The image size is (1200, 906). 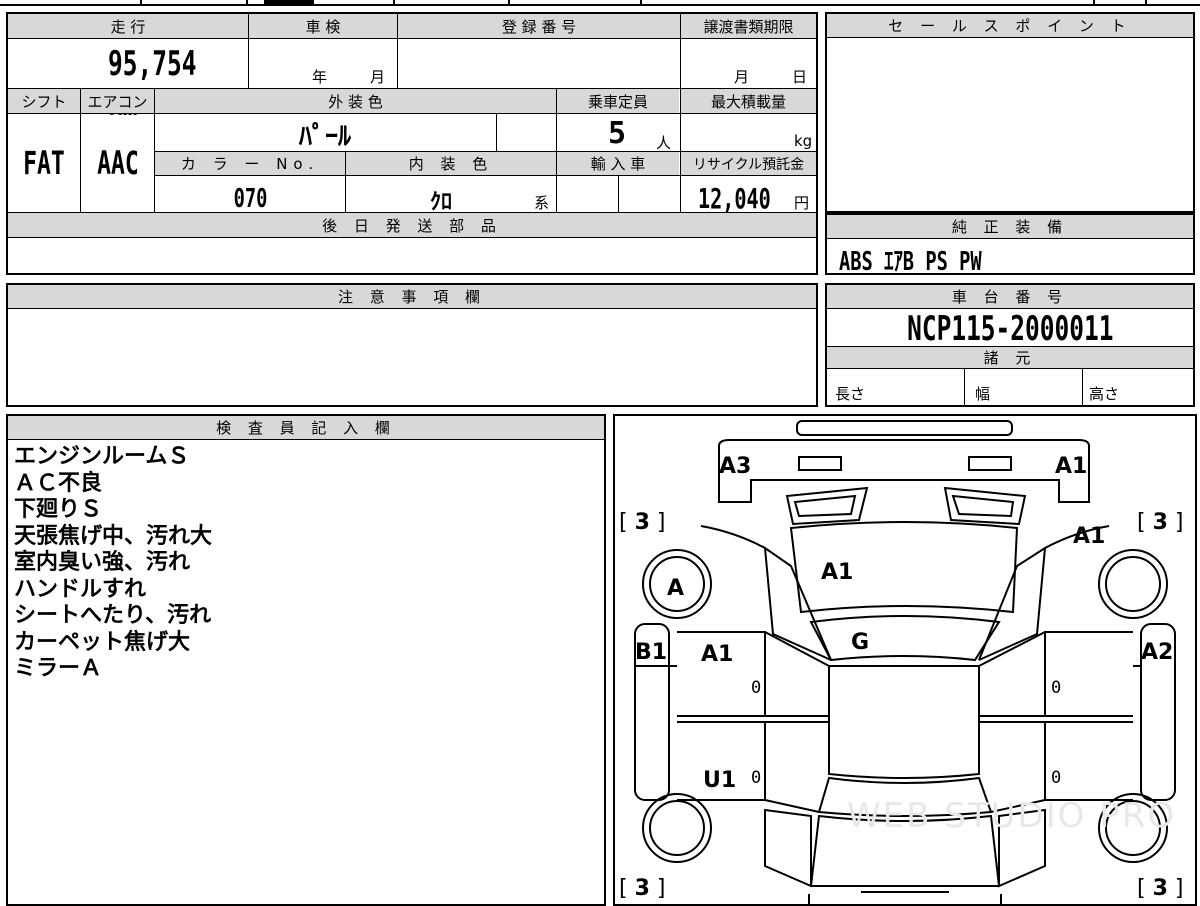 What do you see at coordinates (1012, 816) in the screenshot?
I see `watermark: WEB STUDIO PRO` at bounding box center [1012, 816].